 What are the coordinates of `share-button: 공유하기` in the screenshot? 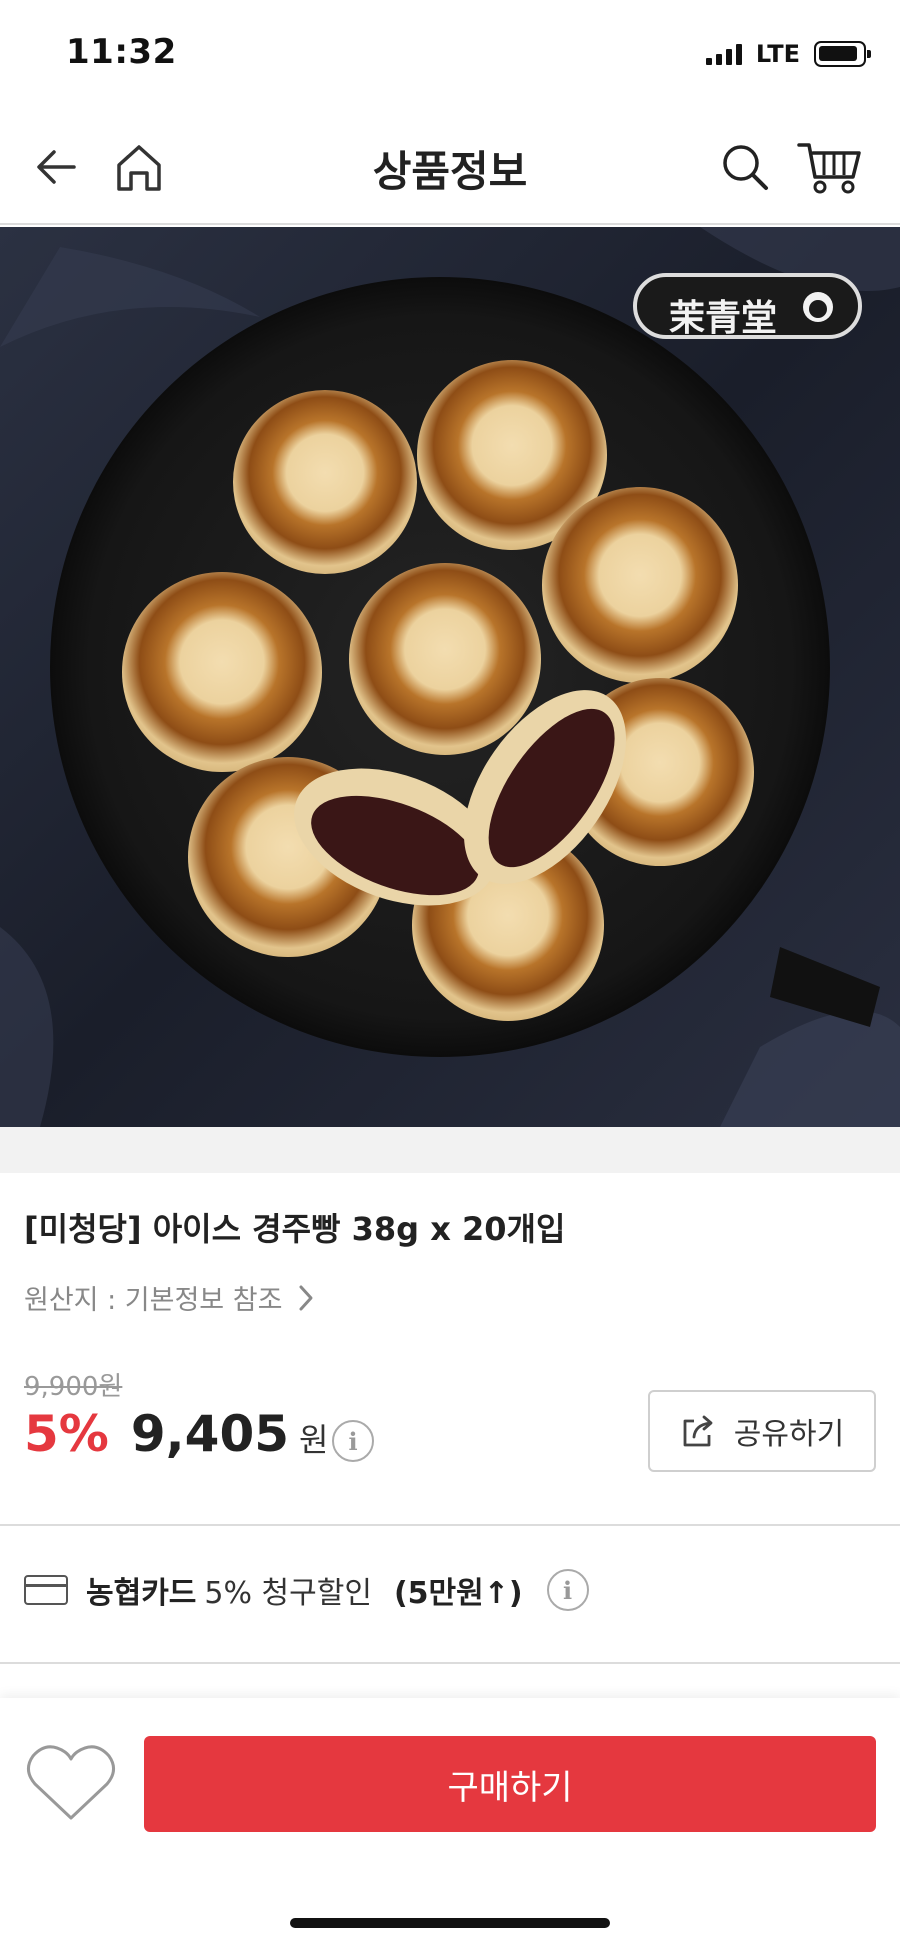 It's located at (762, 1431).